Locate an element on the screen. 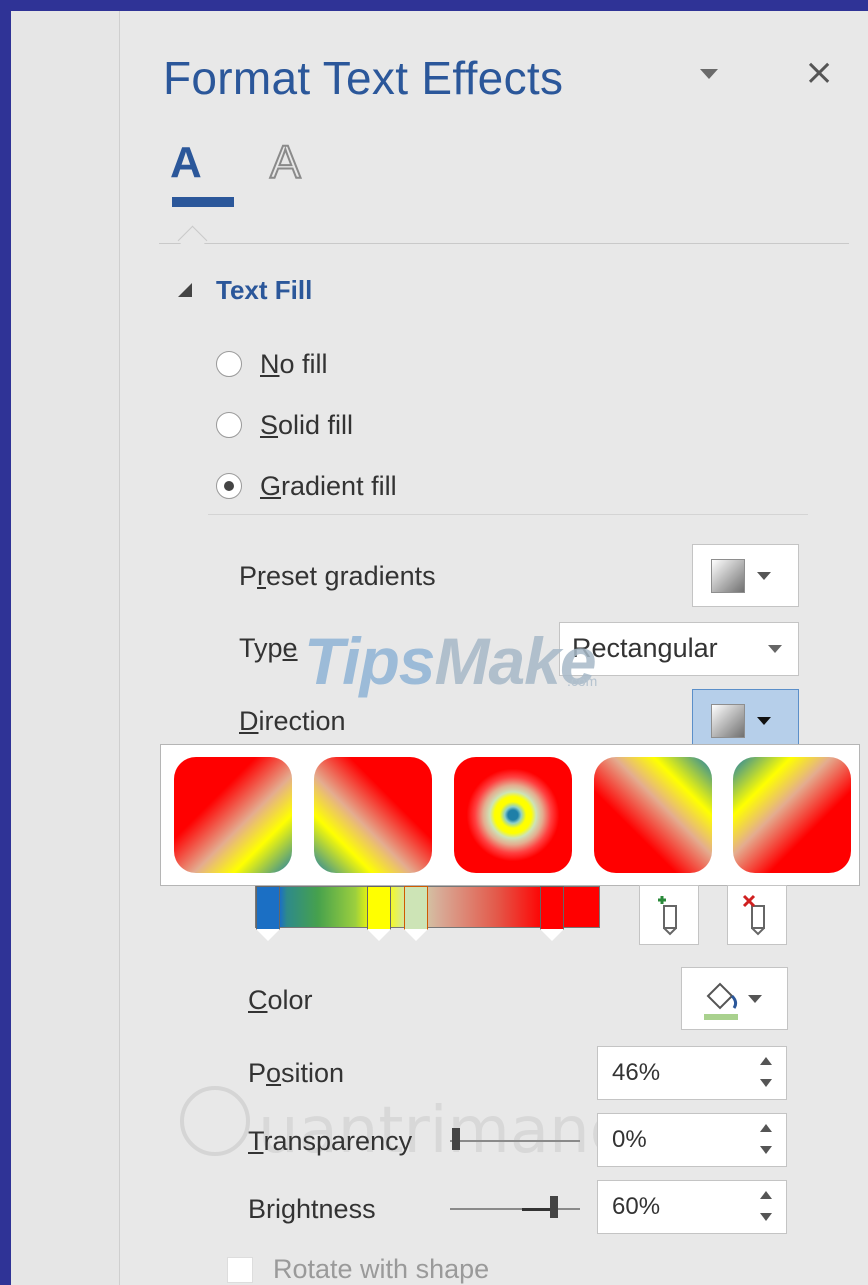  gradient-stop-yellow is located at coordinates (379, 913).